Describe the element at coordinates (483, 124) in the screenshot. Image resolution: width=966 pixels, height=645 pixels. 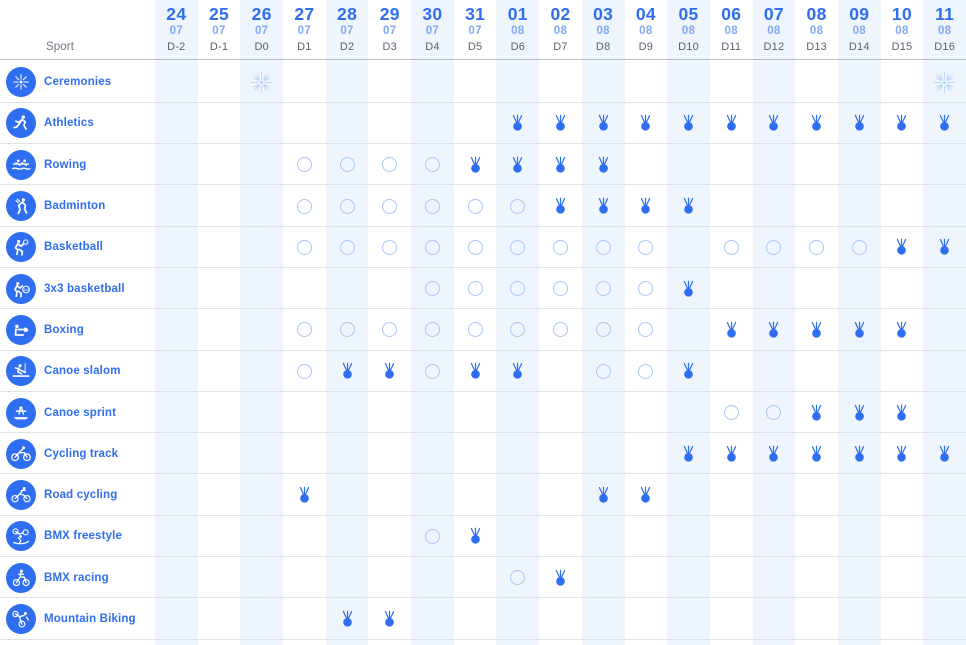
I see `sport-row: Athletics` at that location.